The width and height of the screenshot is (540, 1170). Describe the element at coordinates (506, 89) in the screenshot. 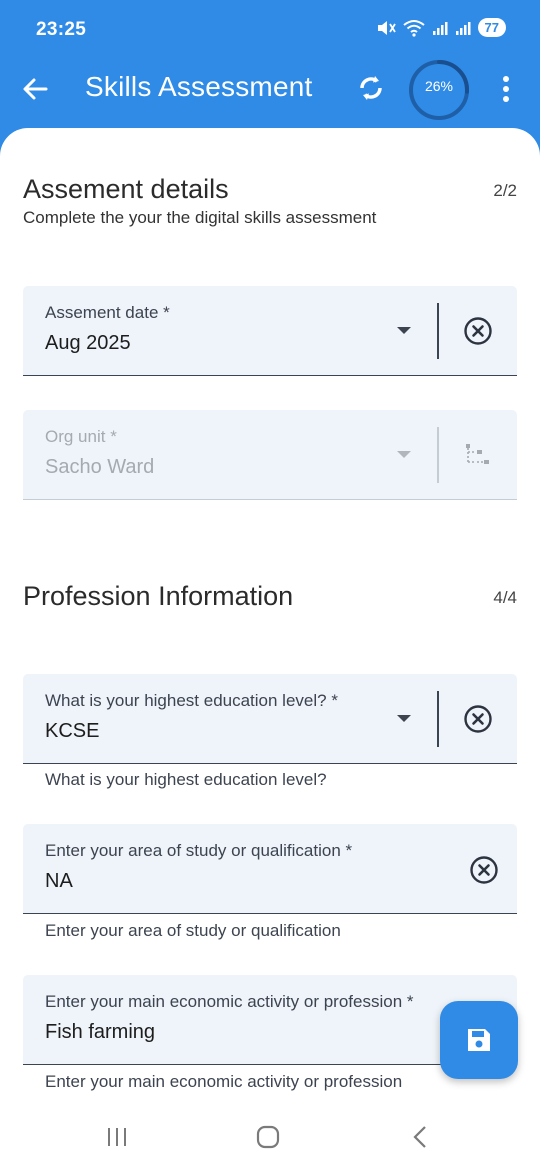

I see `more-vert-icon` at that location.